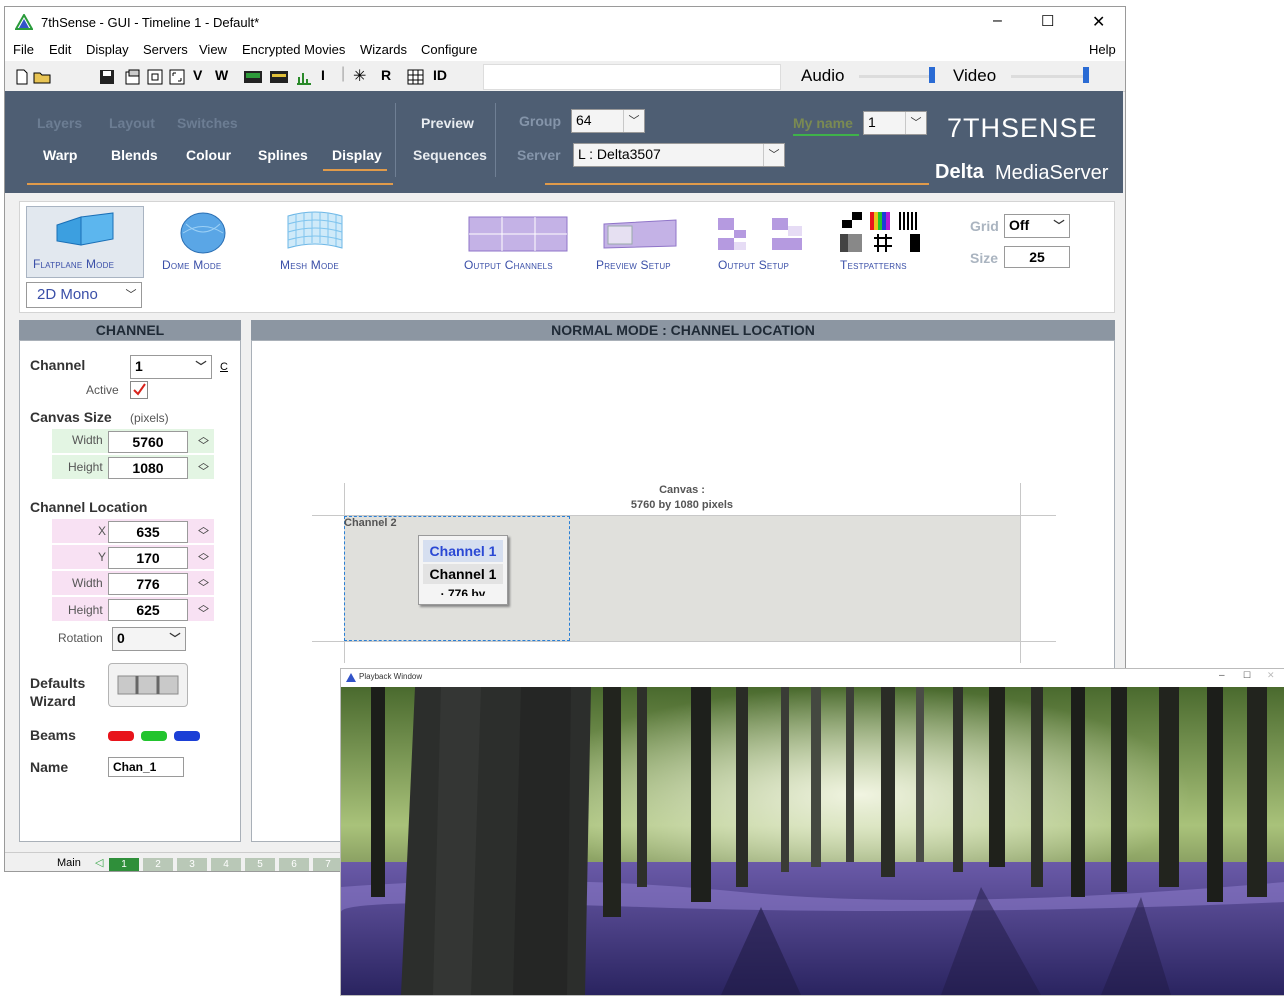 Image resolution: width=1284 pixels, height=996 pixels. Describe the element at coordinates (508, 265) in the screenshot. I see `output-channels-label: Output Channels` at that location.